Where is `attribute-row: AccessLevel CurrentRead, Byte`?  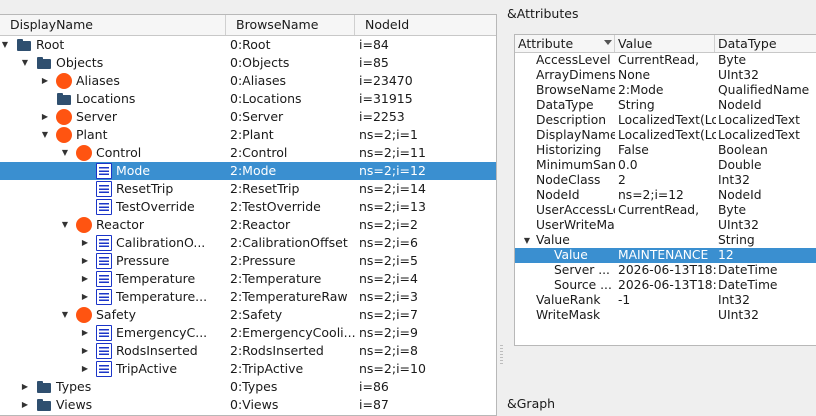
attribute-row: AccessLevel CurrentRead, Byte is located at coordinates (665, 60).